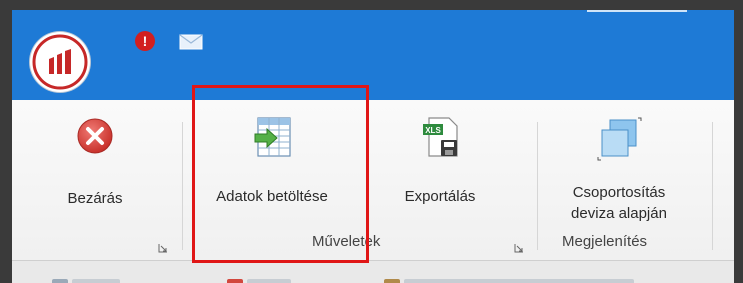 Image resolution: width=743 pixels, height=283 pixels. What do you see at coordinates (191, 42) in the screenshot?
I see `mail-icon` at bounding box center [191, 42].